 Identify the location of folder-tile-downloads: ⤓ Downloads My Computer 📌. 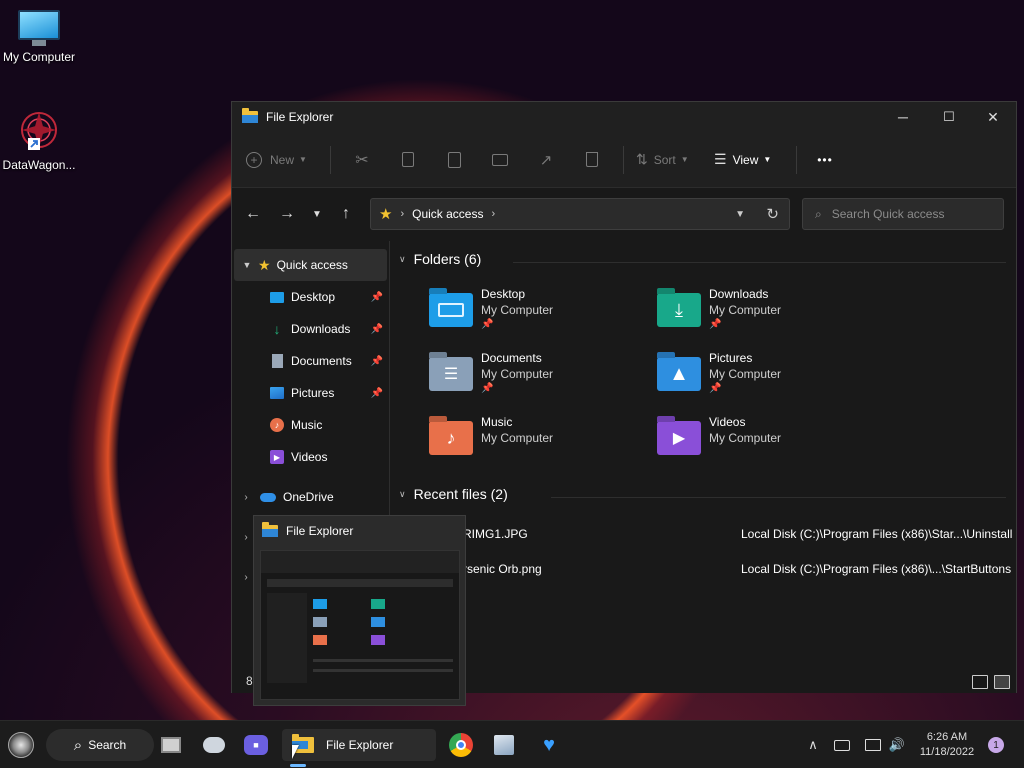
(767, 317).